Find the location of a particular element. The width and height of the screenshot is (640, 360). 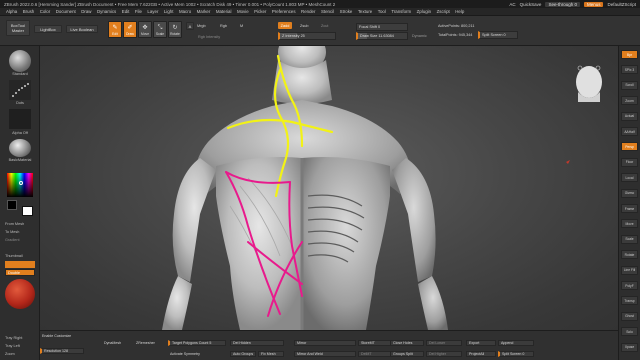

righttray-move-button: Move is located at coordinates (629, 224).